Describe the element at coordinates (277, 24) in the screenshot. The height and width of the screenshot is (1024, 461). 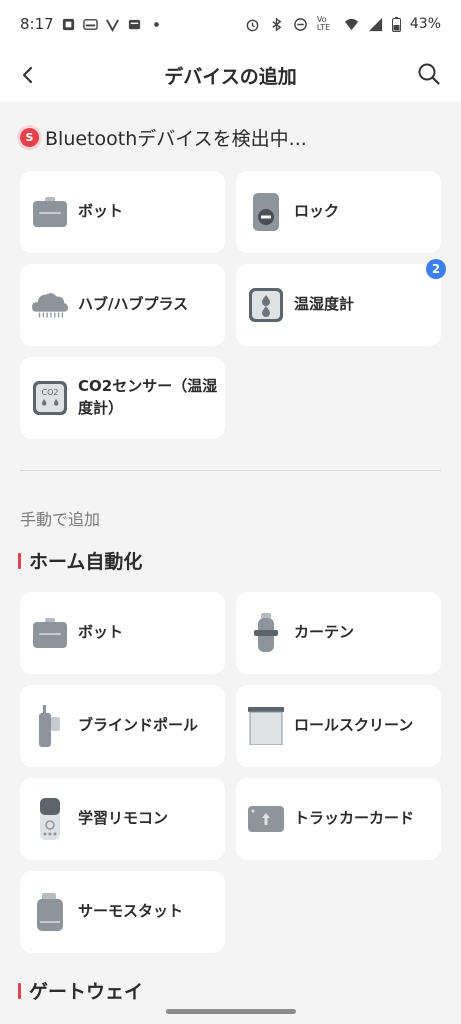
I see `bluetooth-icon` at that location.